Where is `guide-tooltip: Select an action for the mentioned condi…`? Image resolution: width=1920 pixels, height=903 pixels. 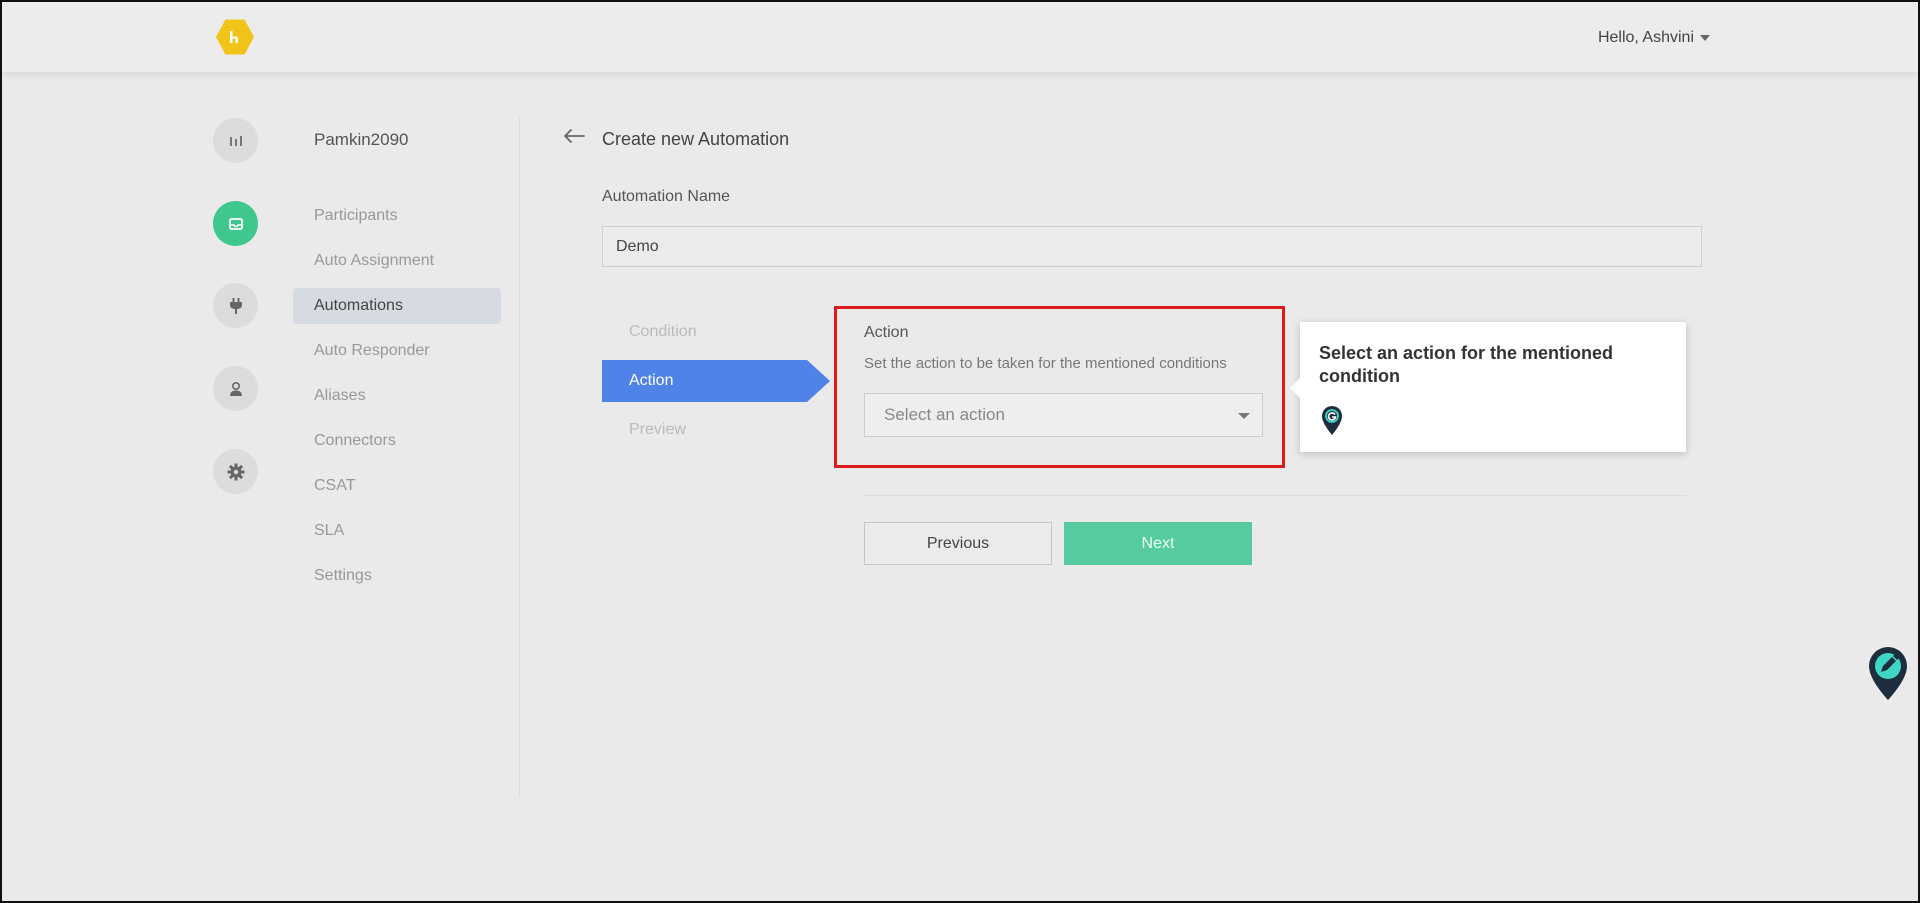
guide-tooltip: Select an action for the mentioned condi… is located at coordinates (1488, 387).